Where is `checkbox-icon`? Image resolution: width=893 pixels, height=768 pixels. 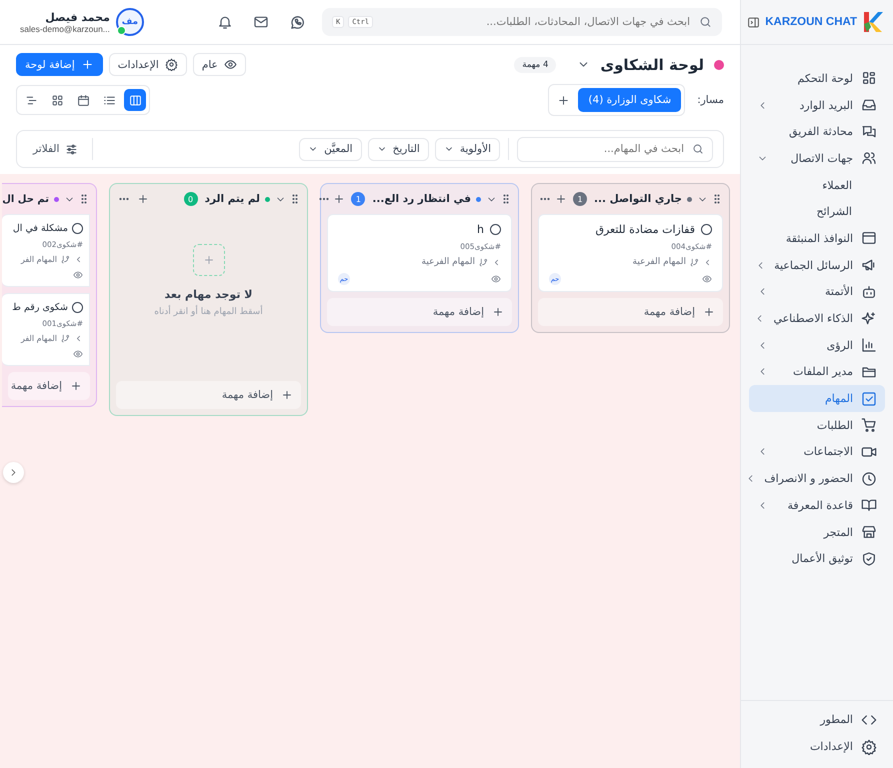 checkbox-icon is located at coordinates (869, 398).